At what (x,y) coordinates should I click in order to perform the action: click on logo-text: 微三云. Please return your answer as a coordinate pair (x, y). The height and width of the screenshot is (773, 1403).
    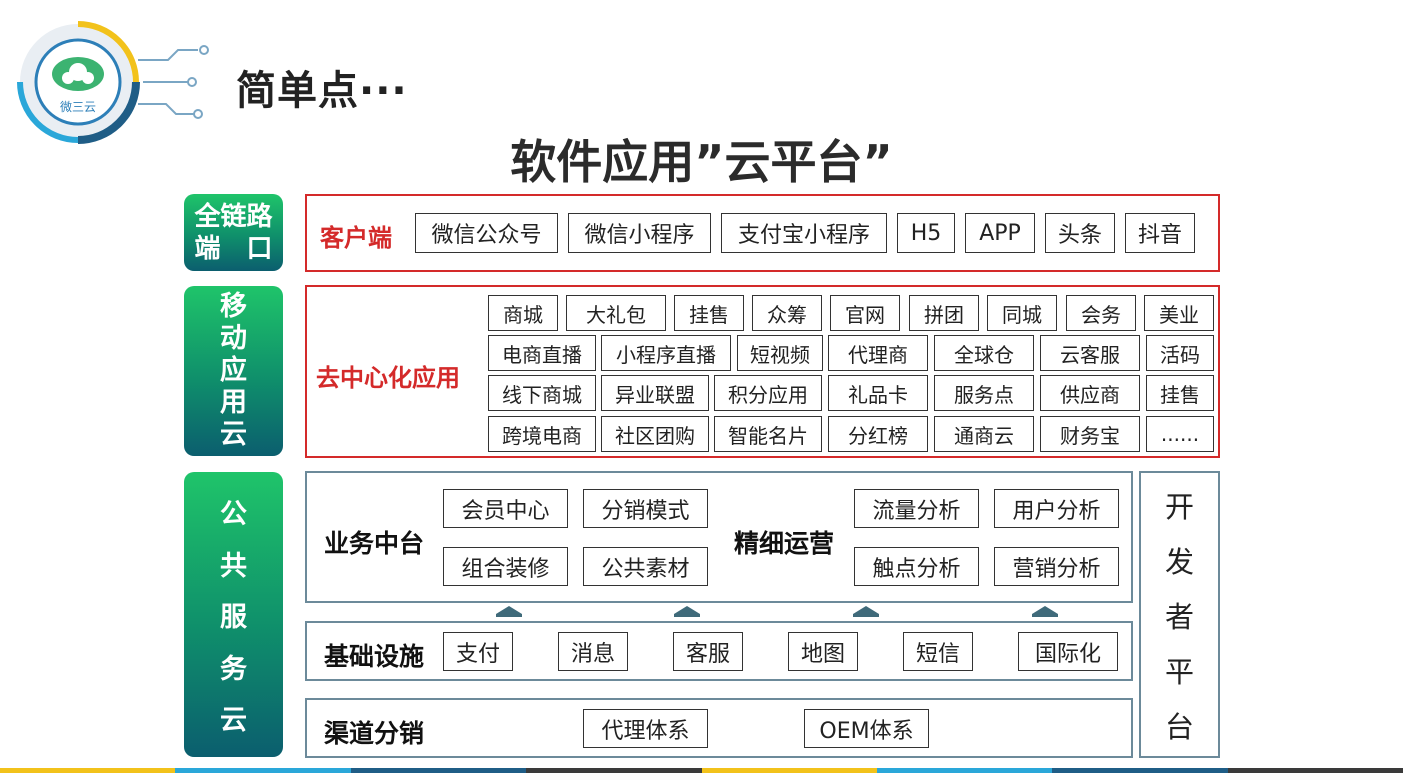
    Looking at the image, I should click on (77, 107).